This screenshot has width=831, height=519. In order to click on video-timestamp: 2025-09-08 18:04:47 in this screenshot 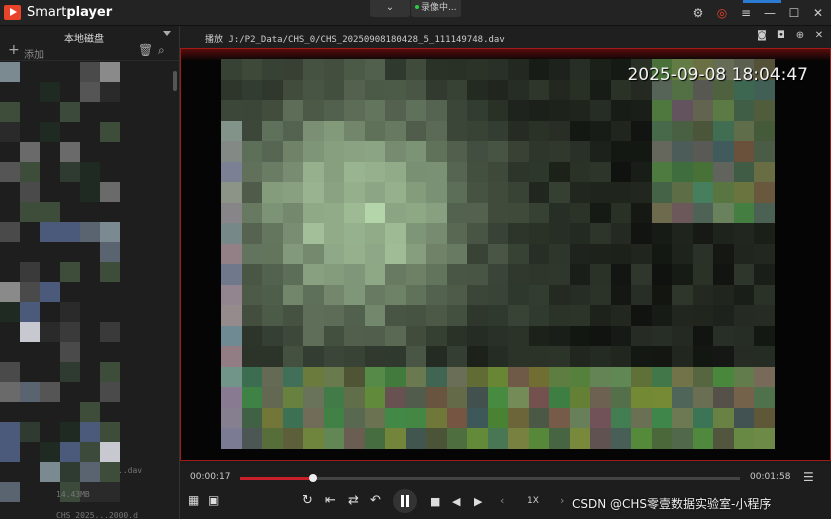, I will do `click(717, 75)`.